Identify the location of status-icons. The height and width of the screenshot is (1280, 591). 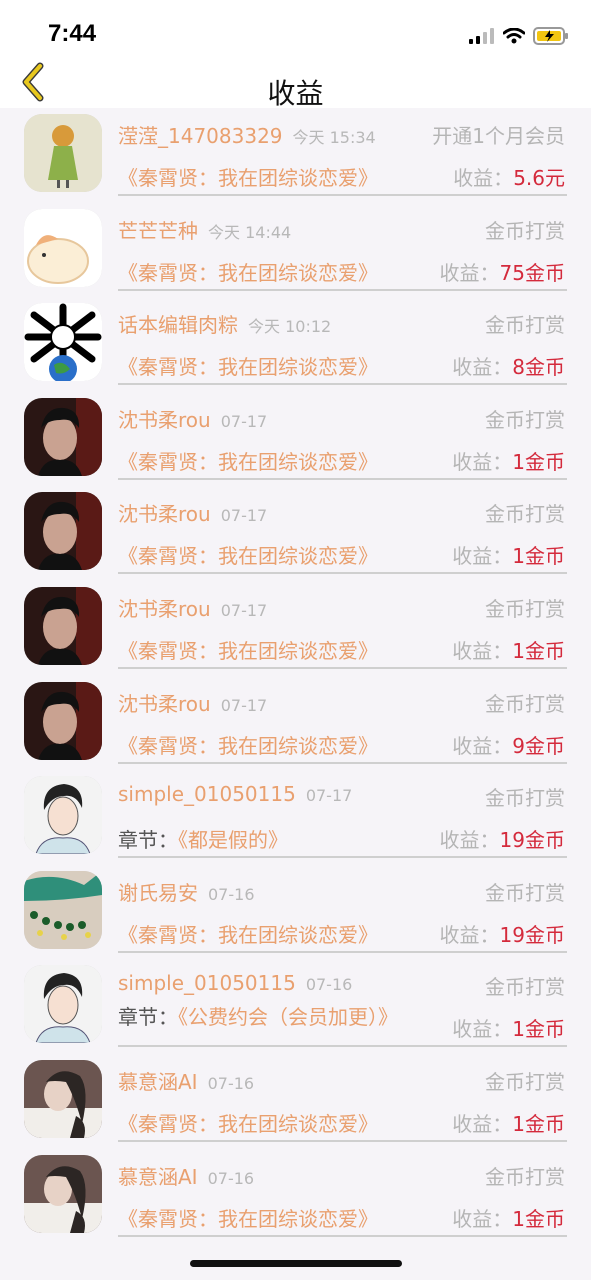
(519, 36).